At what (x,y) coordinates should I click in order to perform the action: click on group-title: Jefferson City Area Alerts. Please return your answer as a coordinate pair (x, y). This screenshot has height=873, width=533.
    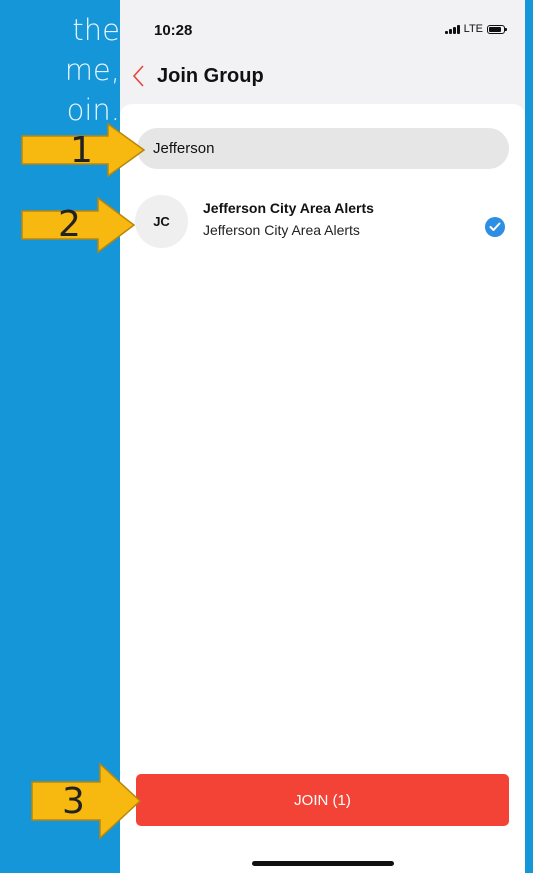
    Looking at the image, I should click on (288, 208).